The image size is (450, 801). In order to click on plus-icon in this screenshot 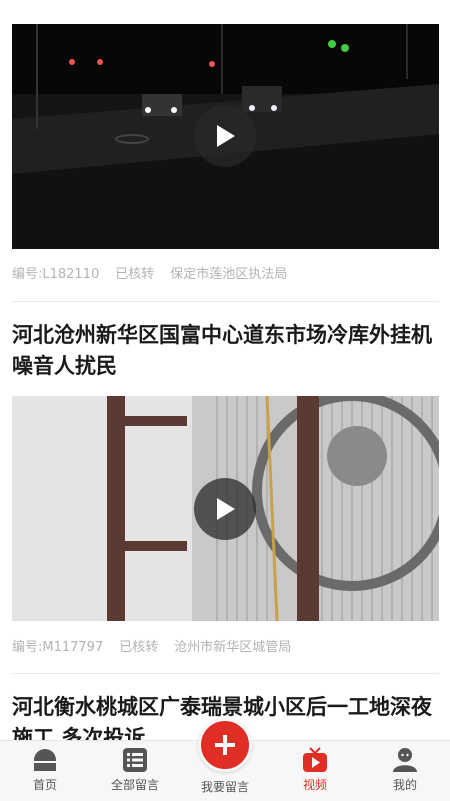, I will do `click(225, 745)`.